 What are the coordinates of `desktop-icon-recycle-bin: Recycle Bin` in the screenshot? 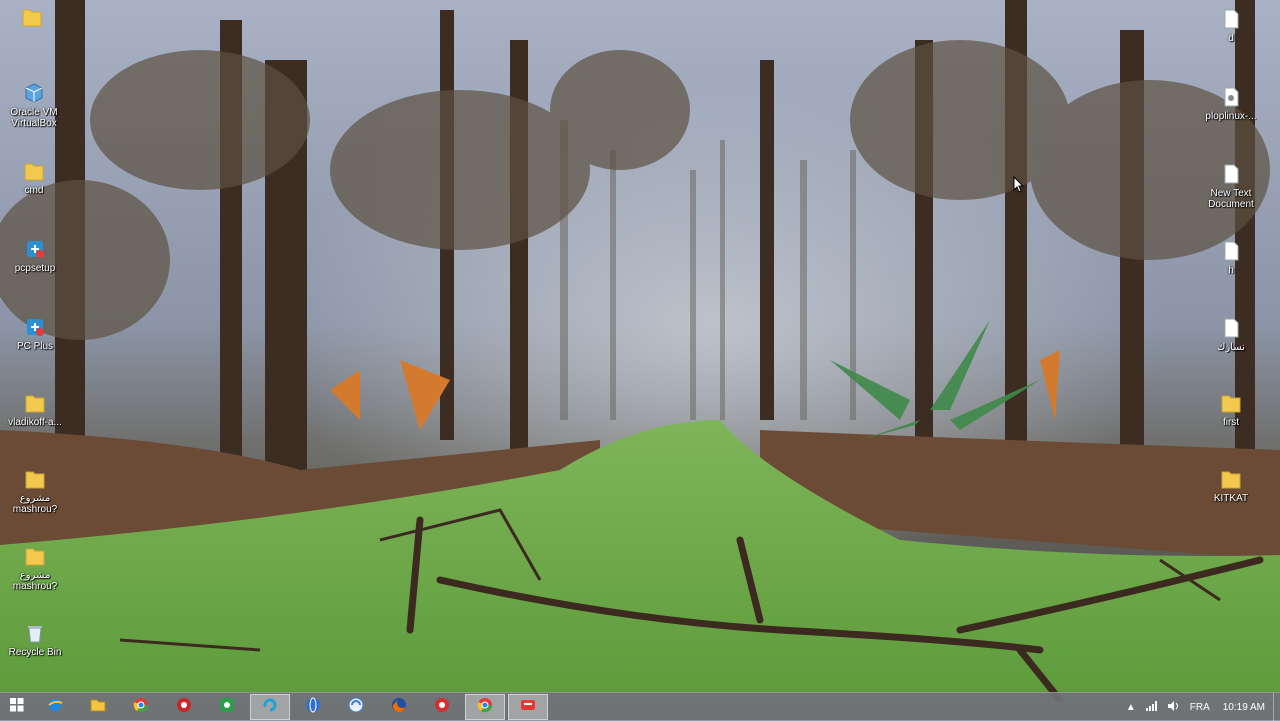 It's located at (35, 640).